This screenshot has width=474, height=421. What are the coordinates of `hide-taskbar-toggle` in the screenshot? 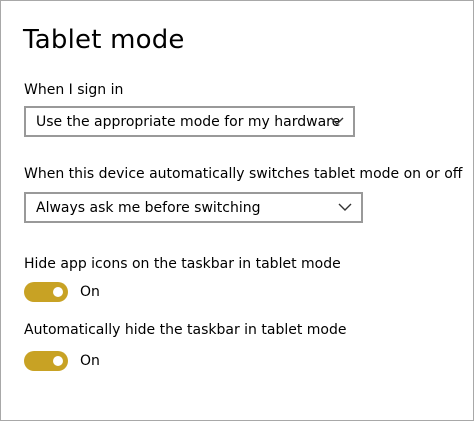 It's located at (46, 361).